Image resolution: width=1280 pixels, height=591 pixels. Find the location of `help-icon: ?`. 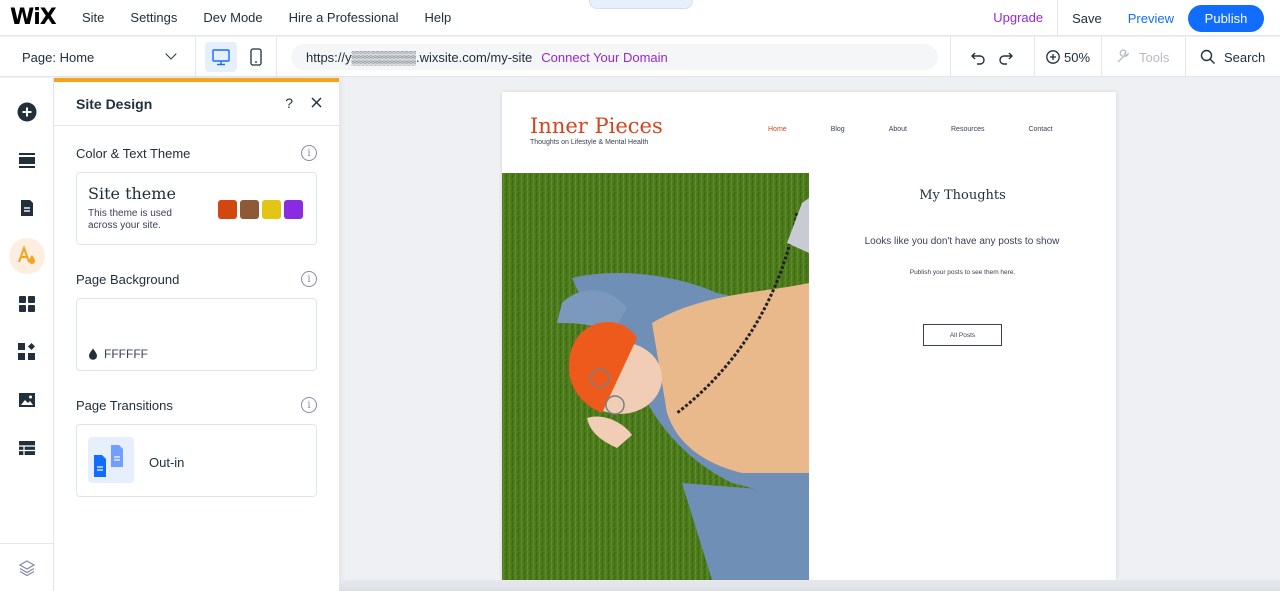

help-icon: ? is located at coordinates (289, 103).